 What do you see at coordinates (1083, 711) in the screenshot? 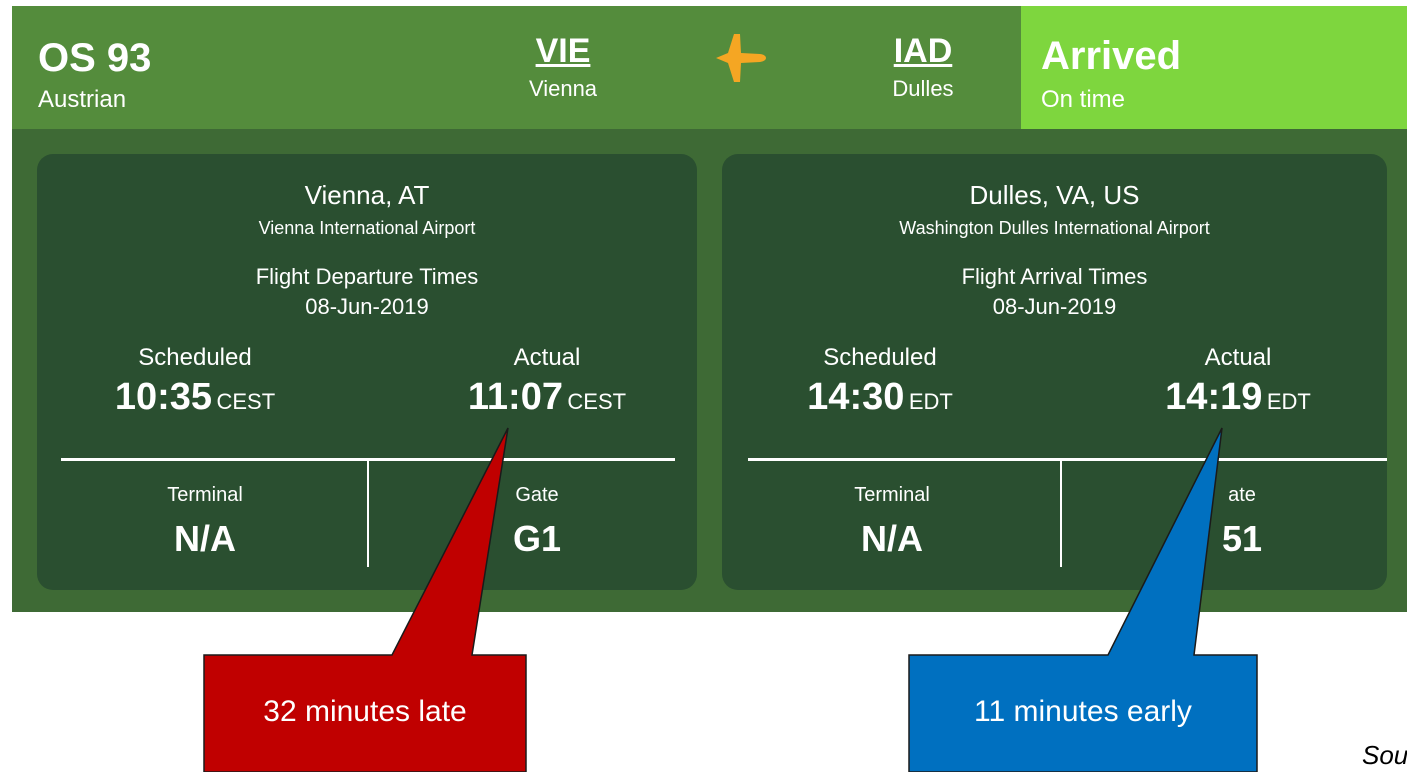
I see `early-callout-text: 11 minutes early` at bounding box center [1083, 711].